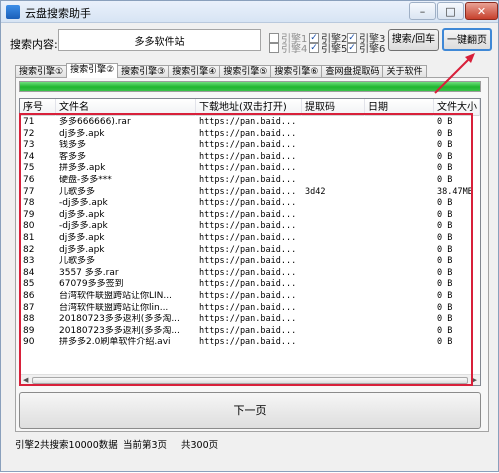 The width and height of the screenshot is (499, 473). What do you see at coordinates (274, 47) in the screenshot?
I see `checkbox-icon` at bounding box center [274, 47].